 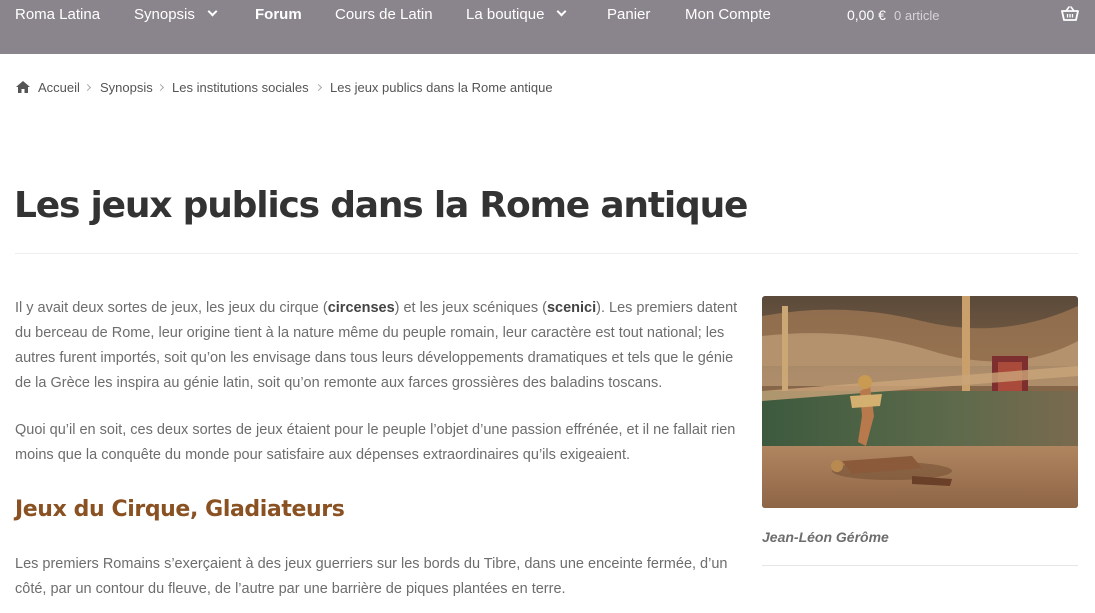 I want to click on breadcrumb-current: Les jeux publics dans la Rome antique, so click(x=441, y=87).